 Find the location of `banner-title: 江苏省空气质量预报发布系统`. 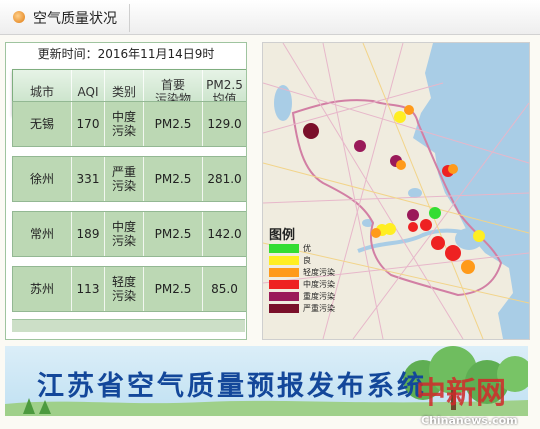

banner-title: 江苏省空气质量预报发布系统 is located at coordinates (232, 386).